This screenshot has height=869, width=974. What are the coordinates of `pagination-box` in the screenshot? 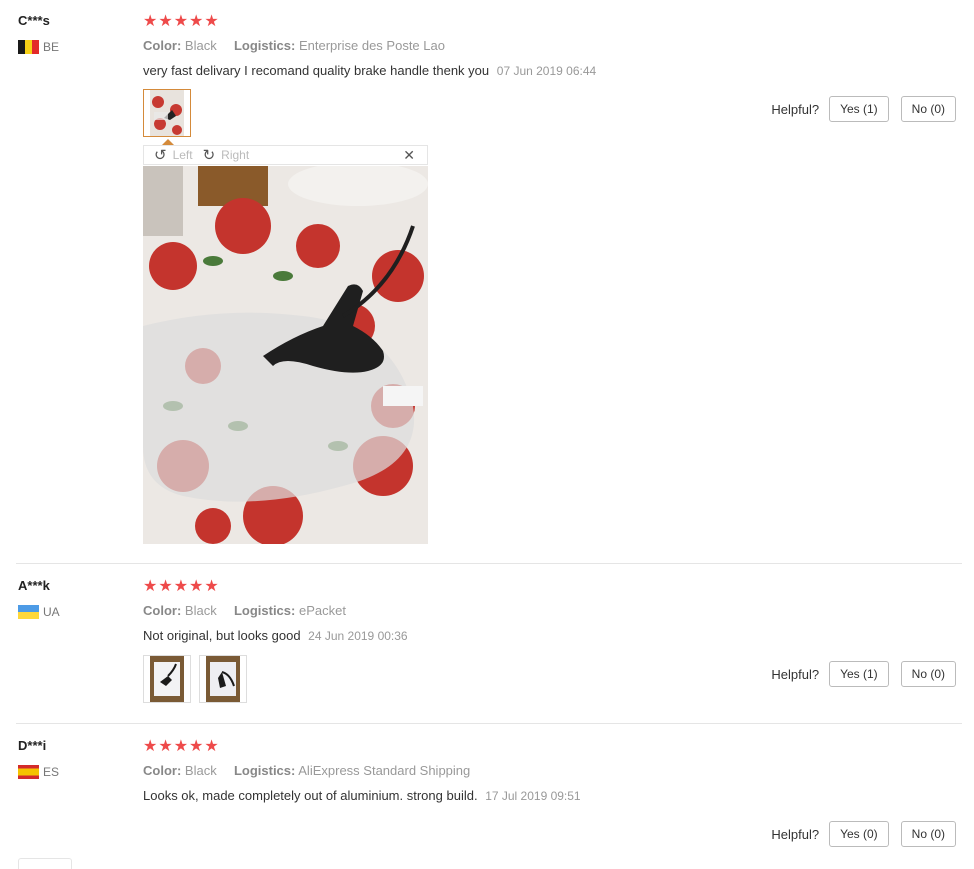 It's located at (45, 863).